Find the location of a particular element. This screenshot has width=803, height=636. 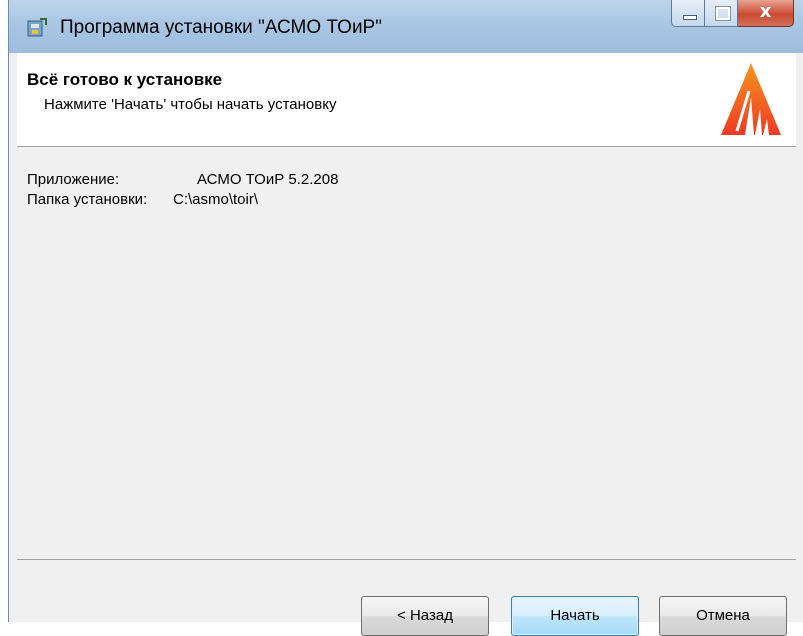

caption-buttons: x is located at coordinates (732, 14).